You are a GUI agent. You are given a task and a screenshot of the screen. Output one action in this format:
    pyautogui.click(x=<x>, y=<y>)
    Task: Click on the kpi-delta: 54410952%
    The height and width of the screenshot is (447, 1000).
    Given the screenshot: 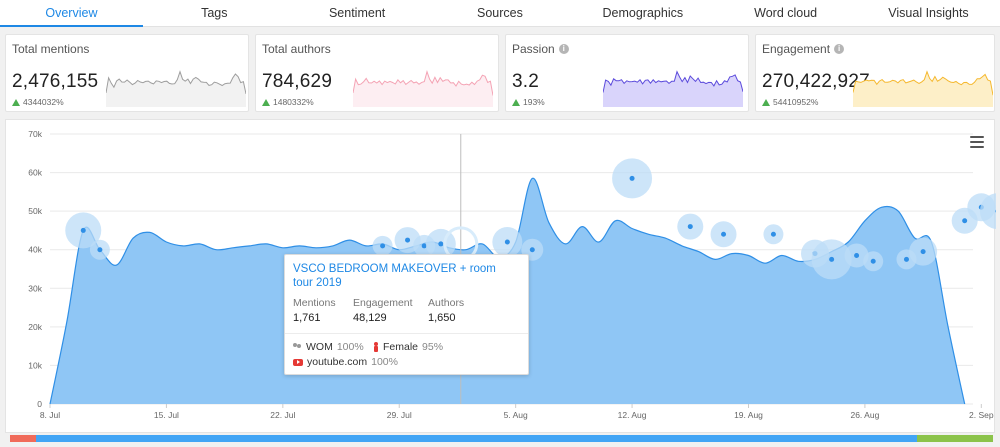 What is the action you would take?
    pyautogui.click(x=790, y=102)
    